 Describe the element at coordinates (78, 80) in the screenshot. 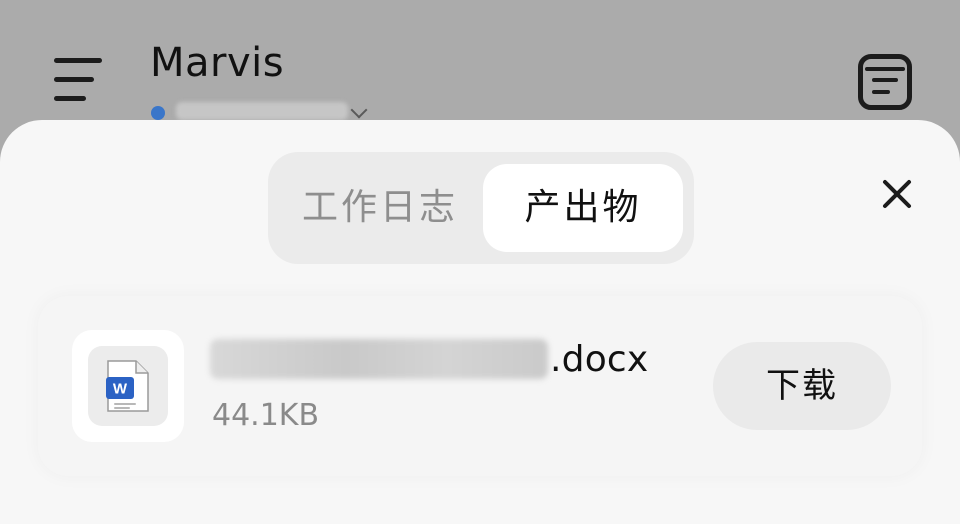

I see `hamburger-menu-icon` at that location.